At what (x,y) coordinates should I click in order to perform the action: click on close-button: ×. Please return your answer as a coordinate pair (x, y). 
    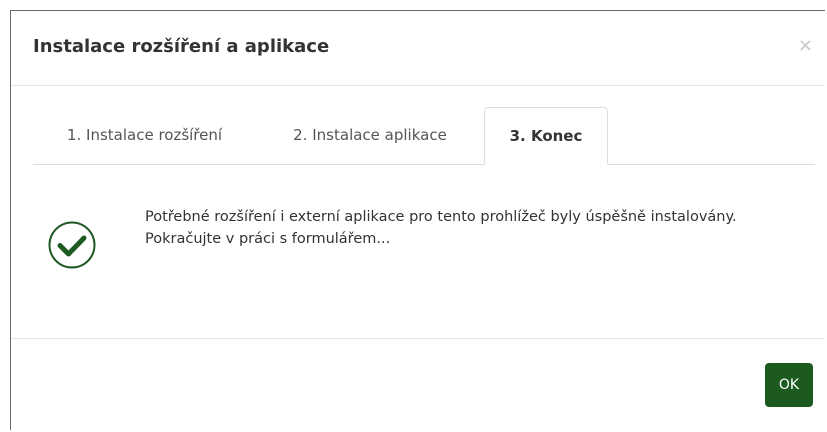
    Looking at the image, I should click on (805, 46).